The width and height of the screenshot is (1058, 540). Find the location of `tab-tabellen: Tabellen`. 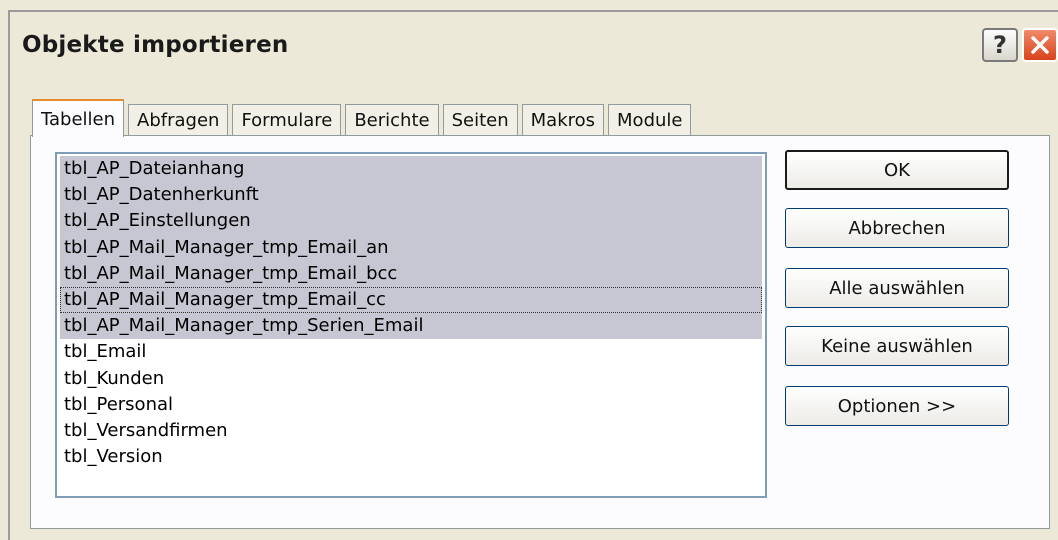

tab-tabellen: Tabellen is located at coordinates (78, 118).